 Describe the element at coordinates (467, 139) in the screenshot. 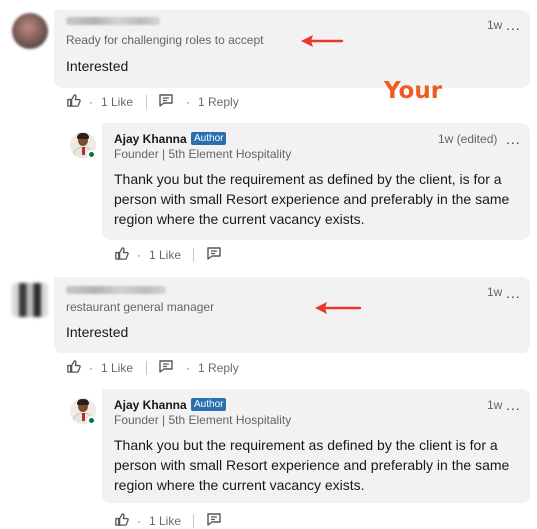

I see `reply-timestamp: 1w (edited)` at that location.